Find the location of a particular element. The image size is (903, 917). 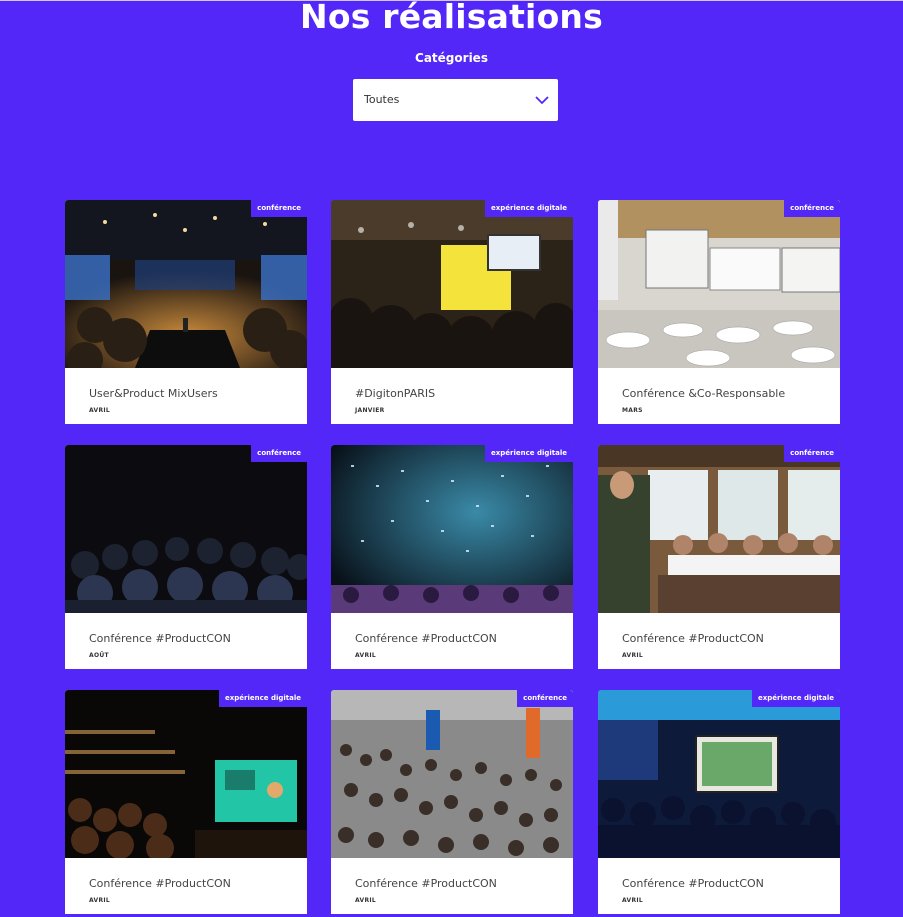

page-title: Nos réalisations is located at coordinates (451, 18).